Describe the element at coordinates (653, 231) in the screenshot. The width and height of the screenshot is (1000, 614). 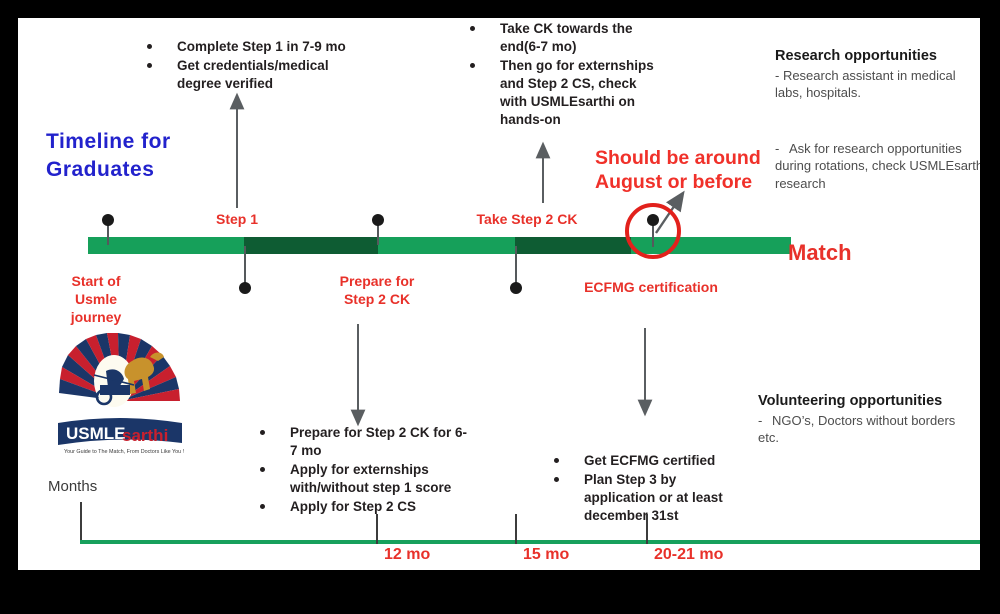
I see `highlight-circle-match` at that location.